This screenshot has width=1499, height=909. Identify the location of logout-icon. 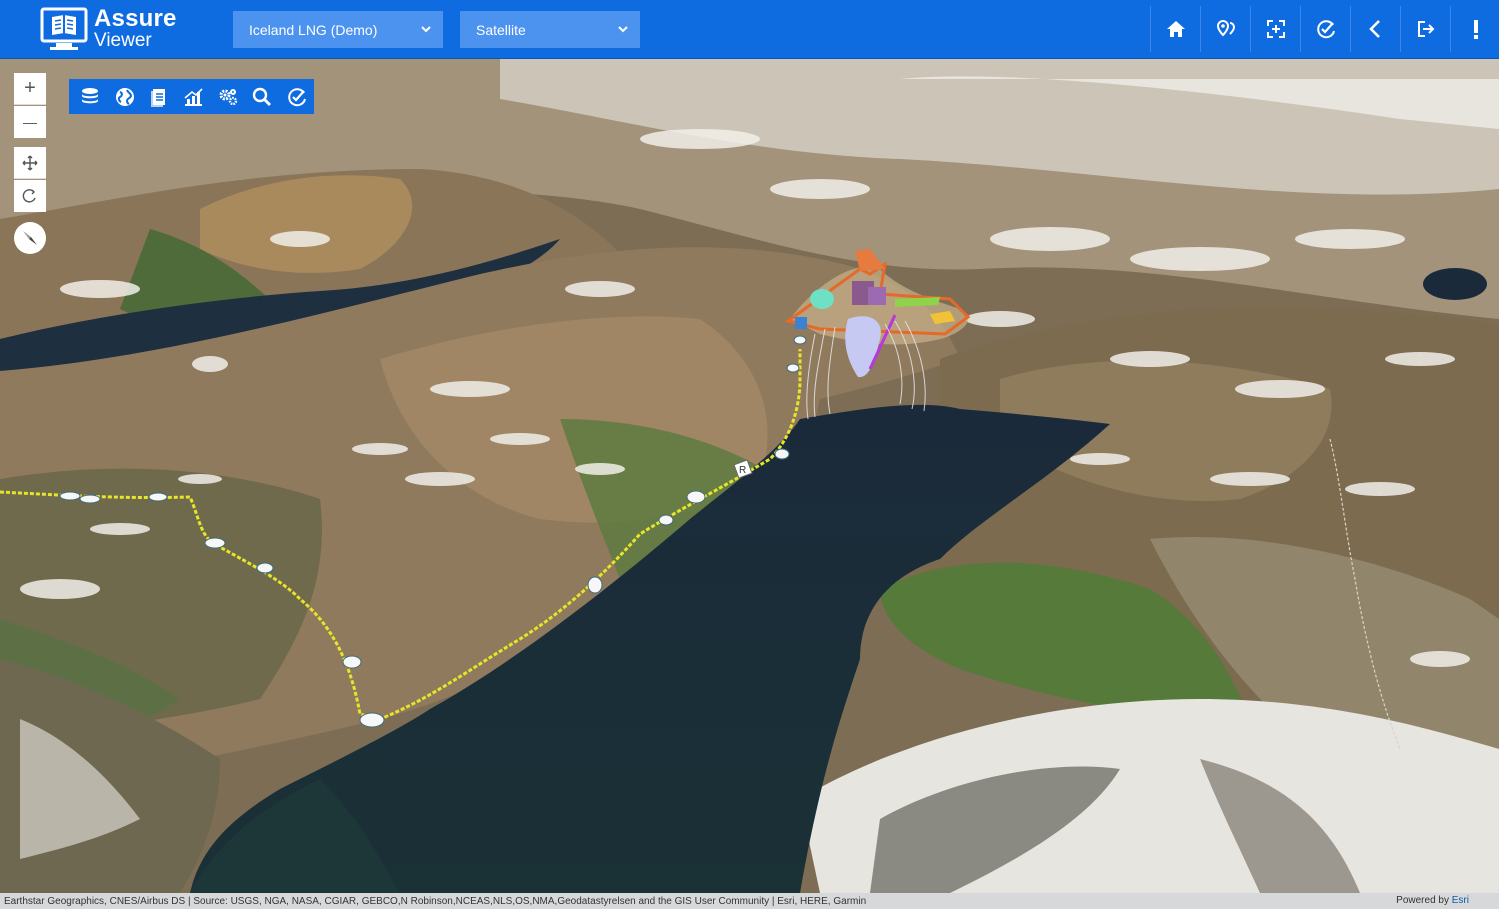
(1425, 29).